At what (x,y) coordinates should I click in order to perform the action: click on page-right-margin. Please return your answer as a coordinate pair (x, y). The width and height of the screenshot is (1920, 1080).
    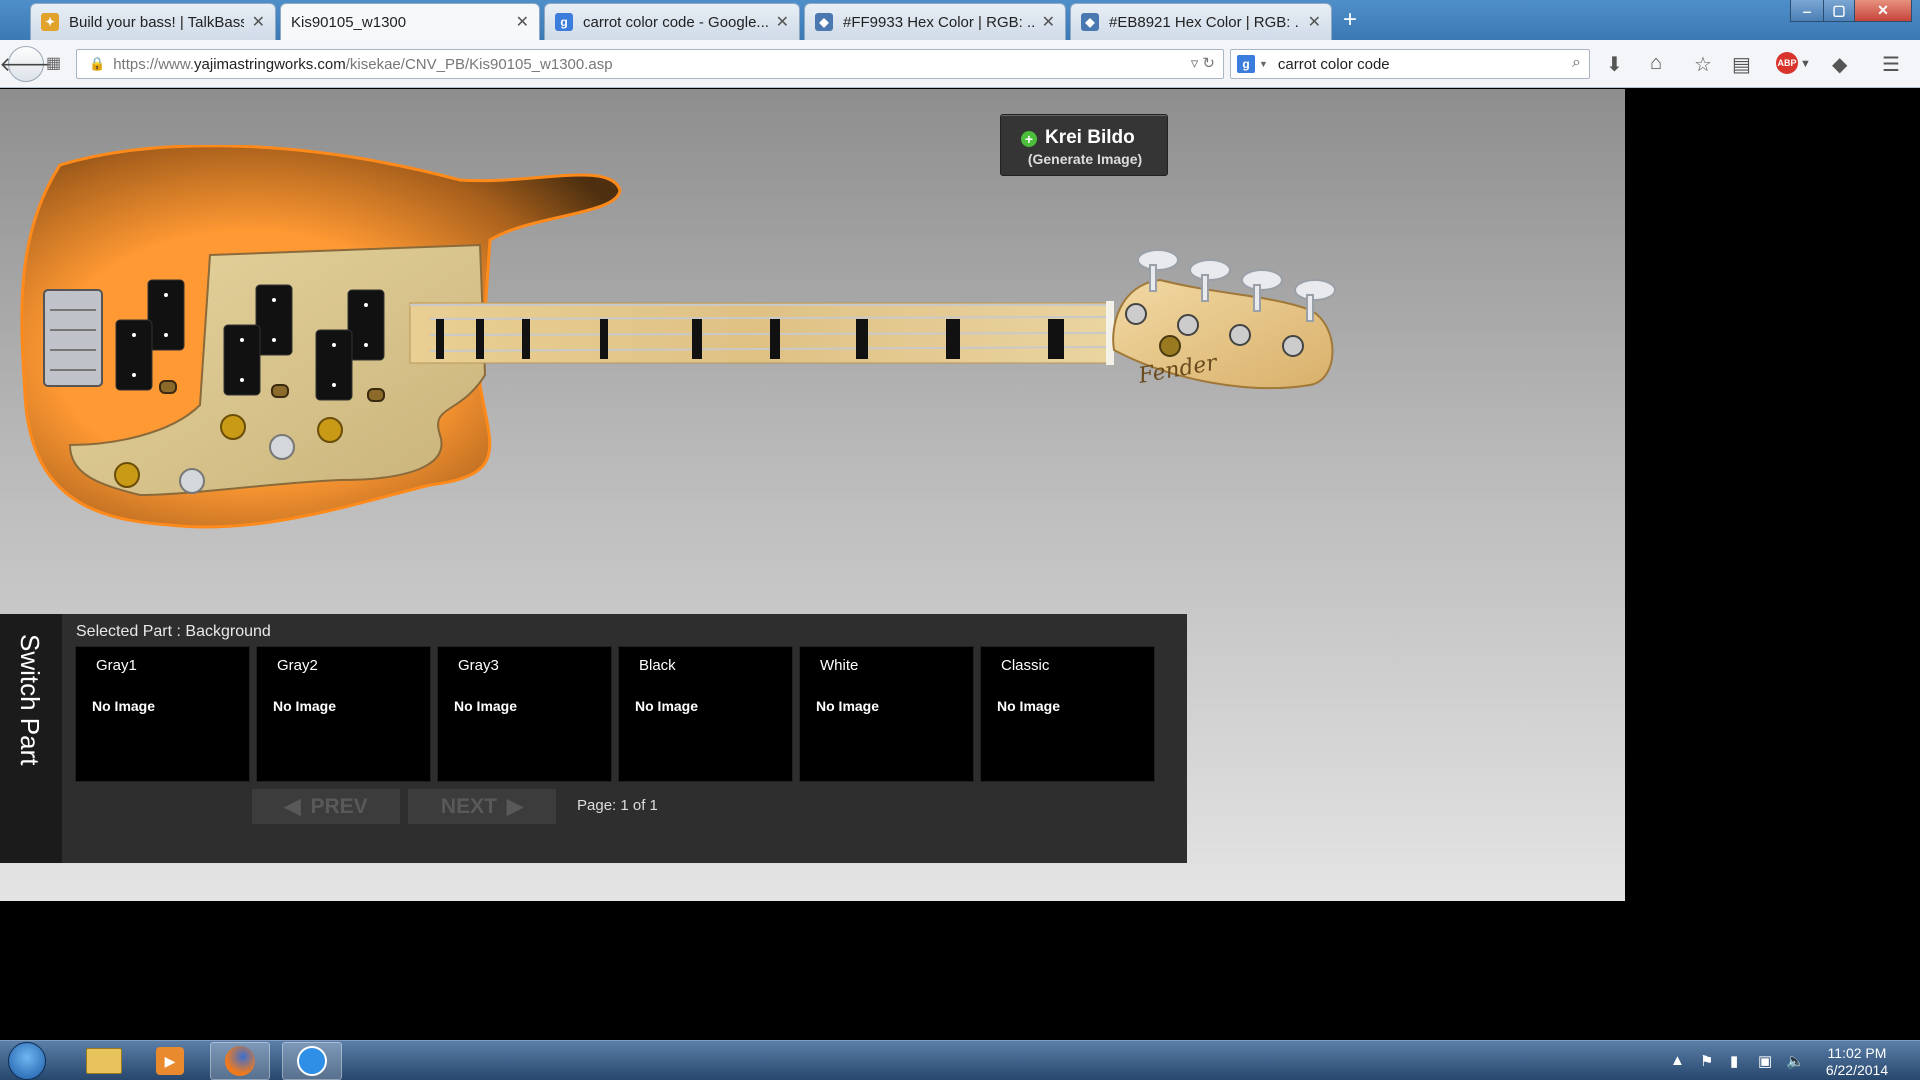
    Looking at the image, I should click on (1772, 564).